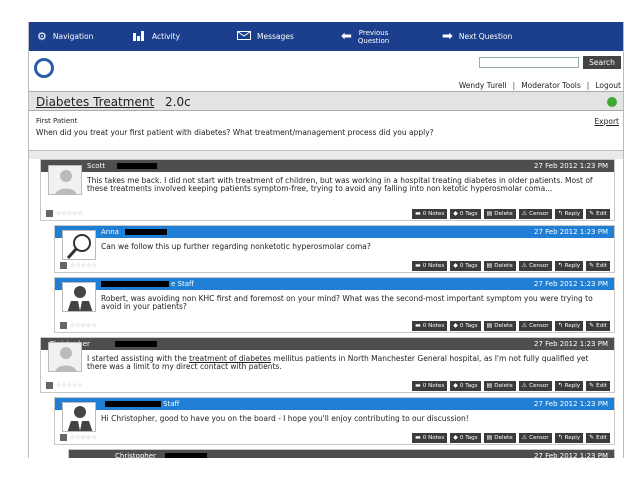  Describe the element at coordinates (178, 102) in the screenshot. I see `discussion-version: 2.0c` at that location.